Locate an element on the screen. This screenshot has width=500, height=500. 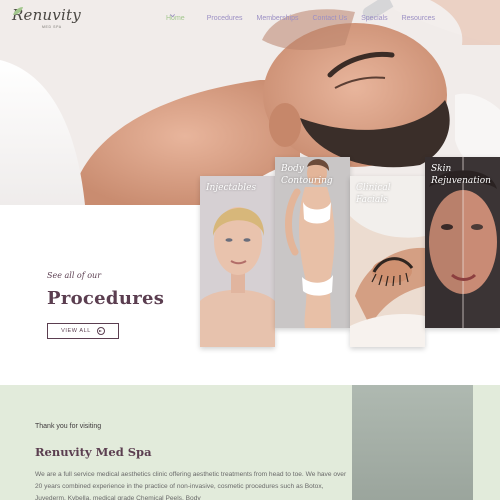
injectables-photo is located at coordinates (237, 261).